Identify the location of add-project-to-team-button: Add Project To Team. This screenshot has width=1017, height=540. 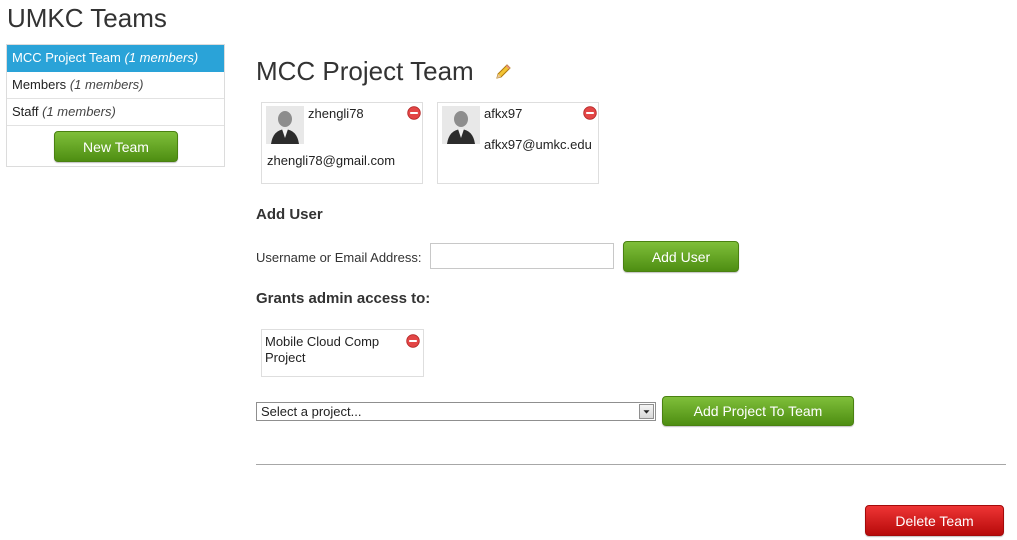
(758, 411).